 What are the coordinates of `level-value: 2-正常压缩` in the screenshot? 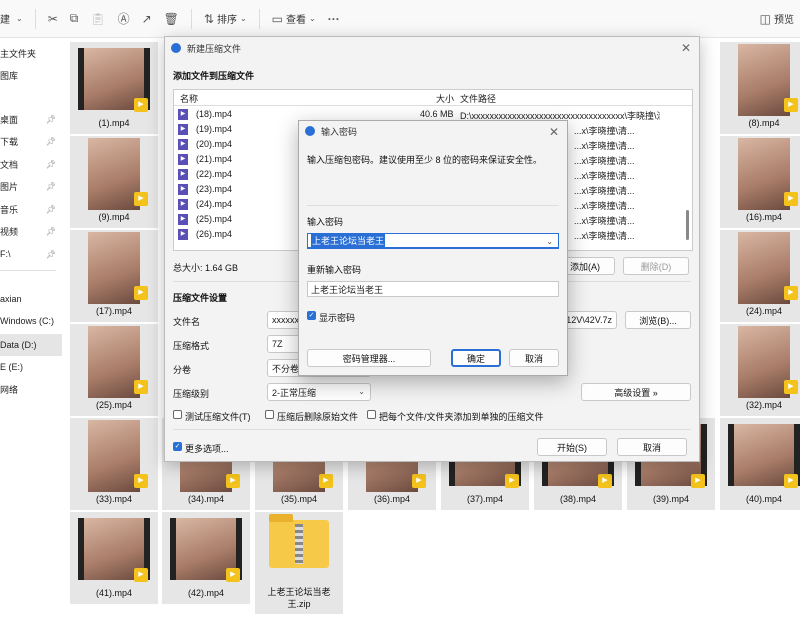 It's located at (294, 392).